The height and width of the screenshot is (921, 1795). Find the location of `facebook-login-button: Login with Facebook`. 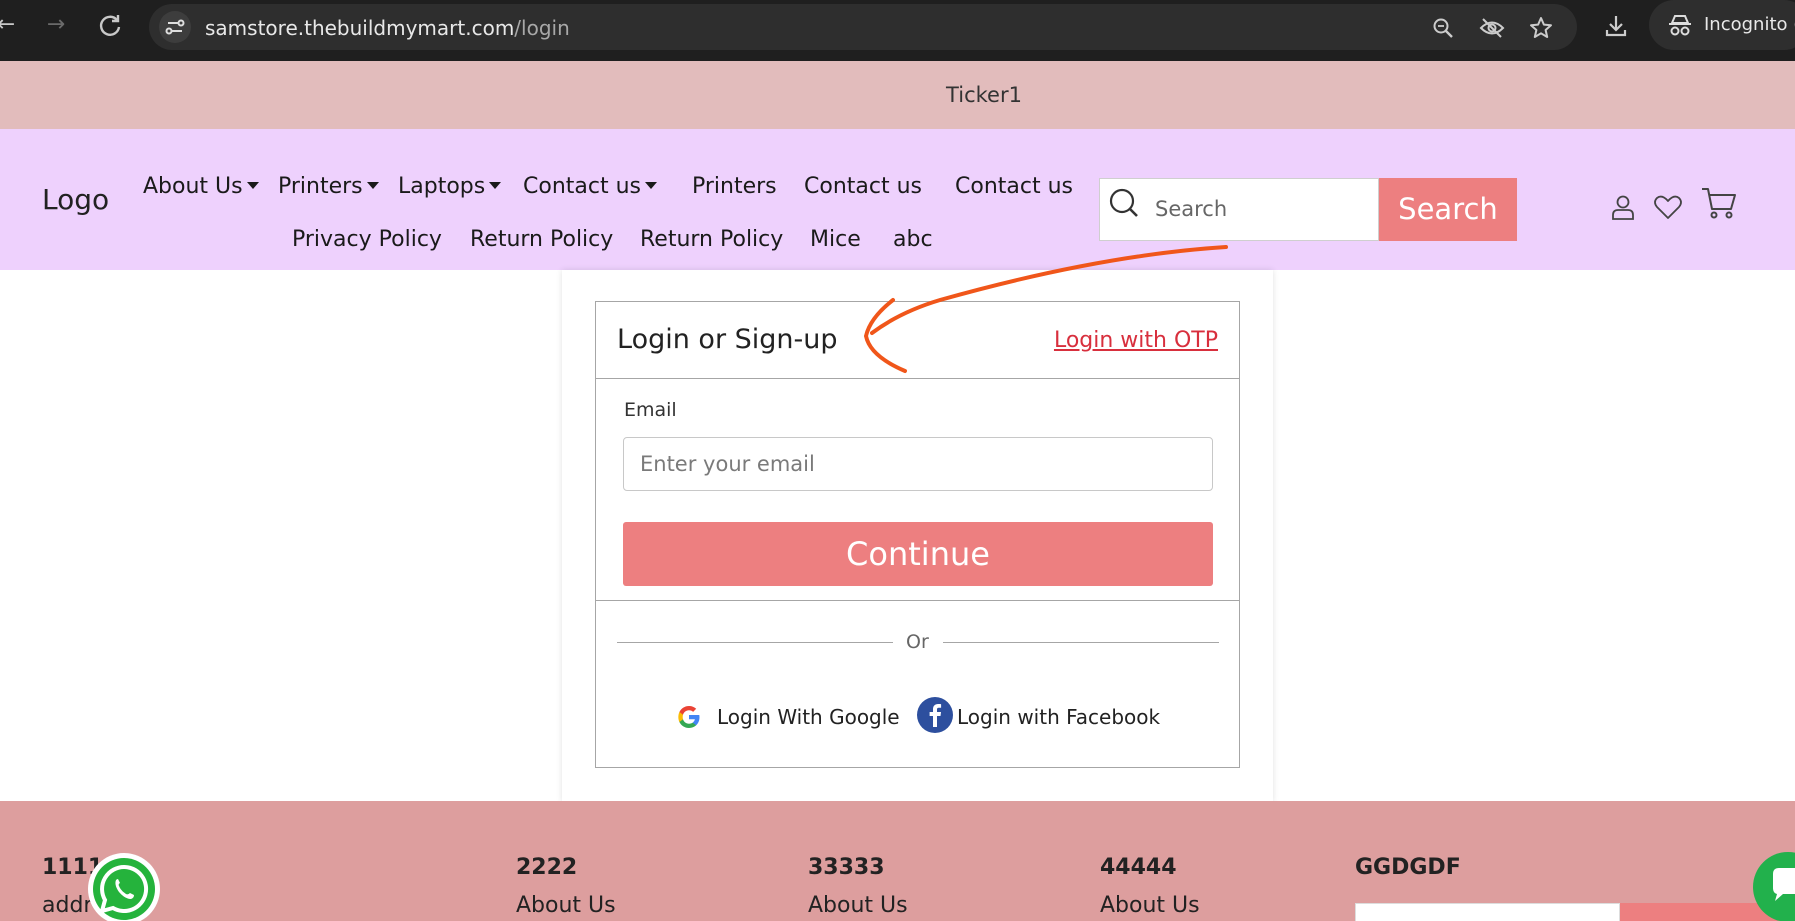

facebook-login-button: Login with Facebook is located at coordinates (1046, 716).